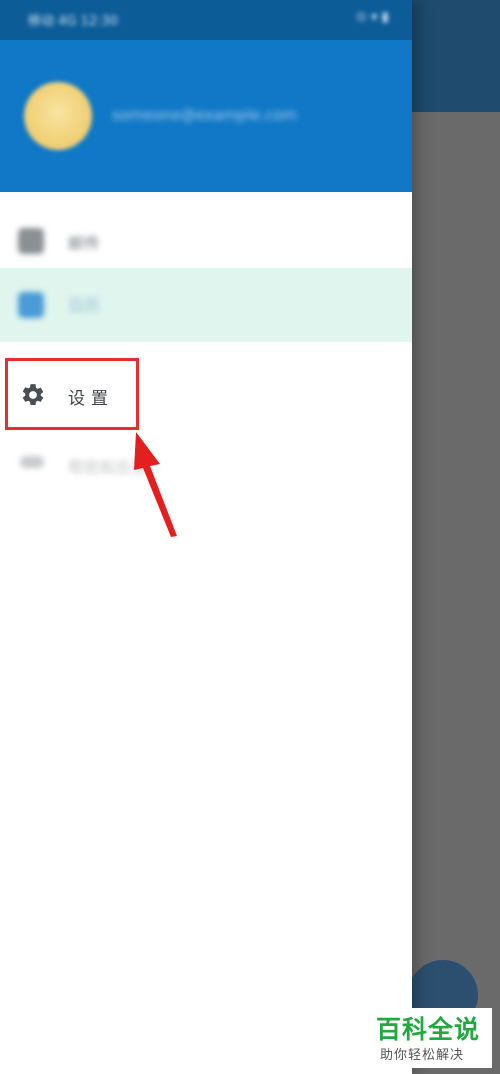 Image resolution: width=500 pixels, height=1074 pixels. I want to click on watermark-logo: 百科全说 助你轻松解决, so click(431, 1038).